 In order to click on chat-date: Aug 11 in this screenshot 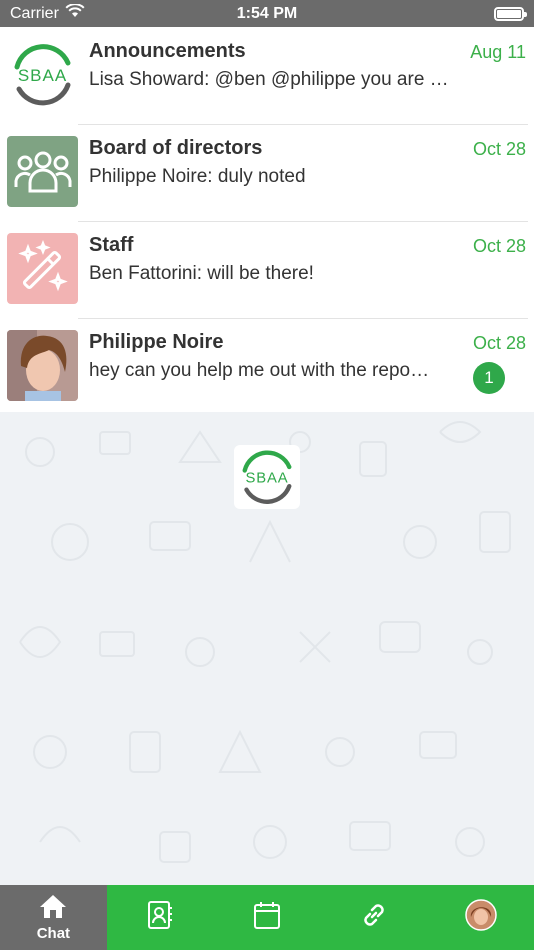, I will do `click(498, 52)`.